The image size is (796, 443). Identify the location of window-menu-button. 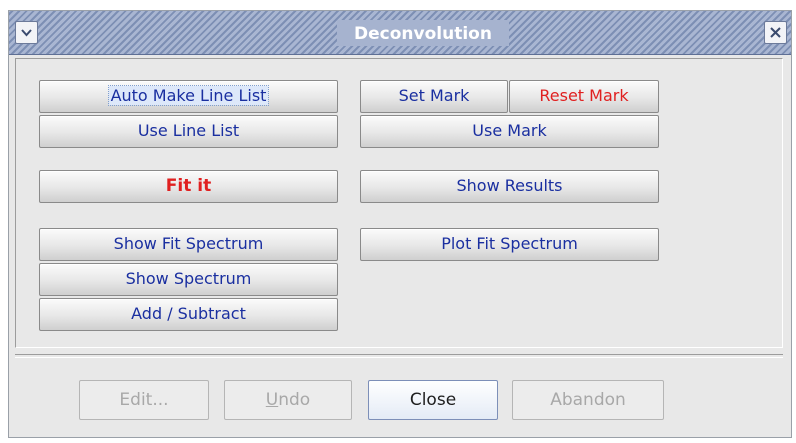
(26, 32).